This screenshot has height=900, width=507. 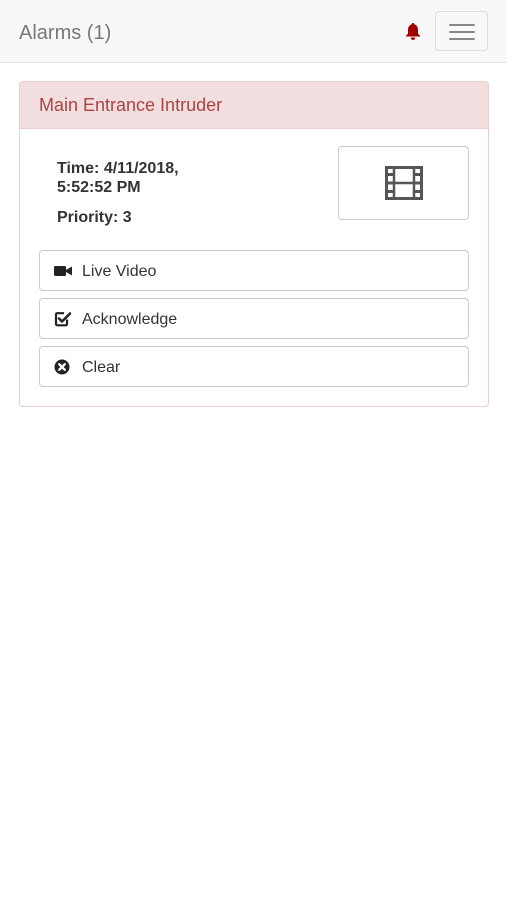 What do you see at coordinates (131, 105) in the screenshot?
I see `alarm-title: Main Entrance Intruder` at bounding box center [131, 105].